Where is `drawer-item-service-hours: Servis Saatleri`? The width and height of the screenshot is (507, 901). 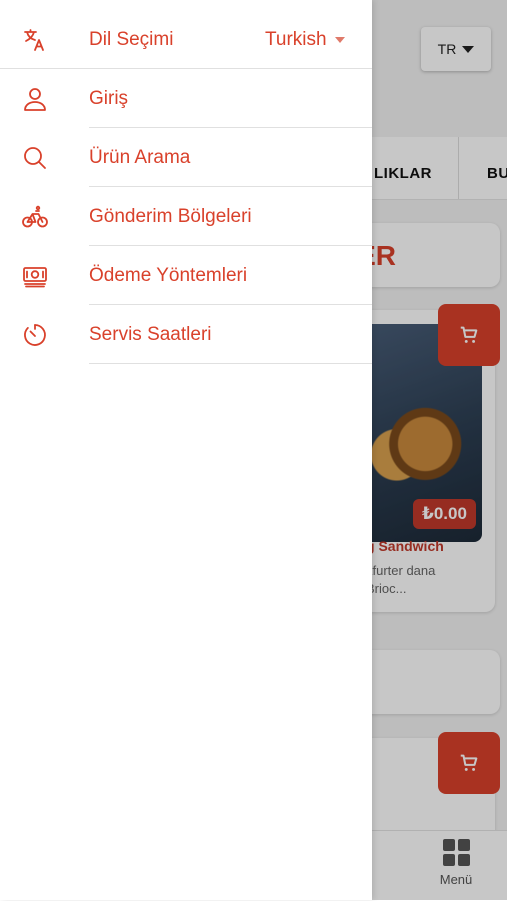
drawer-item-service-hours: Servis Saatleri is located at coordinates (186, 335).